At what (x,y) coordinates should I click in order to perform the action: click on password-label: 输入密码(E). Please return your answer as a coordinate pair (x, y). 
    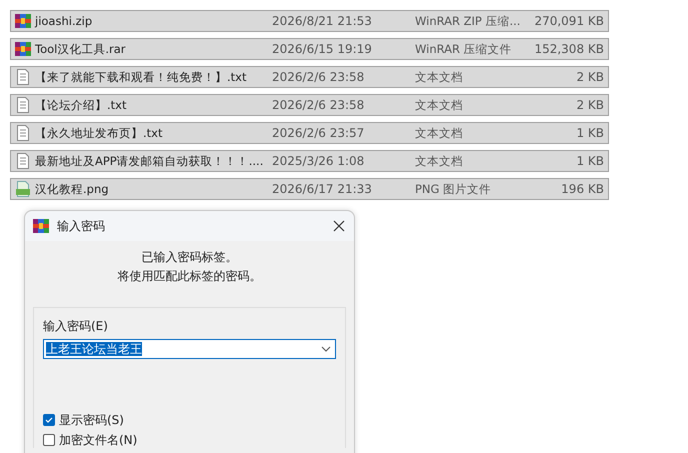
    Looking at the image, I should click on (76, 326).